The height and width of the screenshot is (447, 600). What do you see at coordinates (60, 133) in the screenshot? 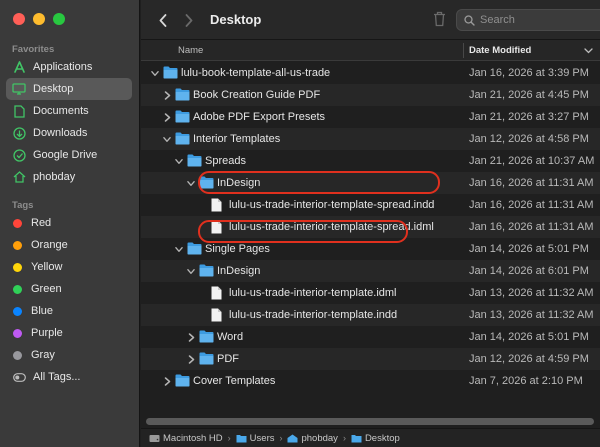
I see `sidebar-item-label: Downloads` at bounding box center [60, 133].